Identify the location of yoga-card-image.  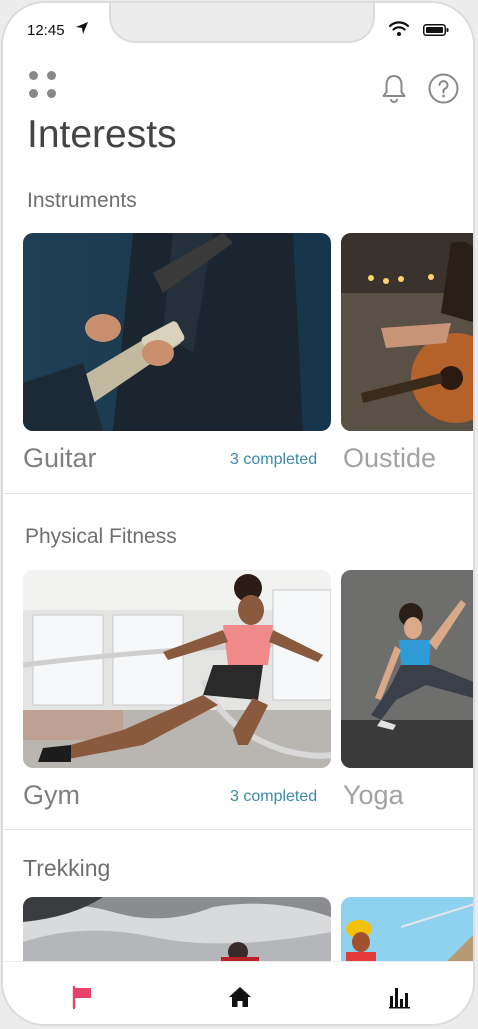
(407, 669).